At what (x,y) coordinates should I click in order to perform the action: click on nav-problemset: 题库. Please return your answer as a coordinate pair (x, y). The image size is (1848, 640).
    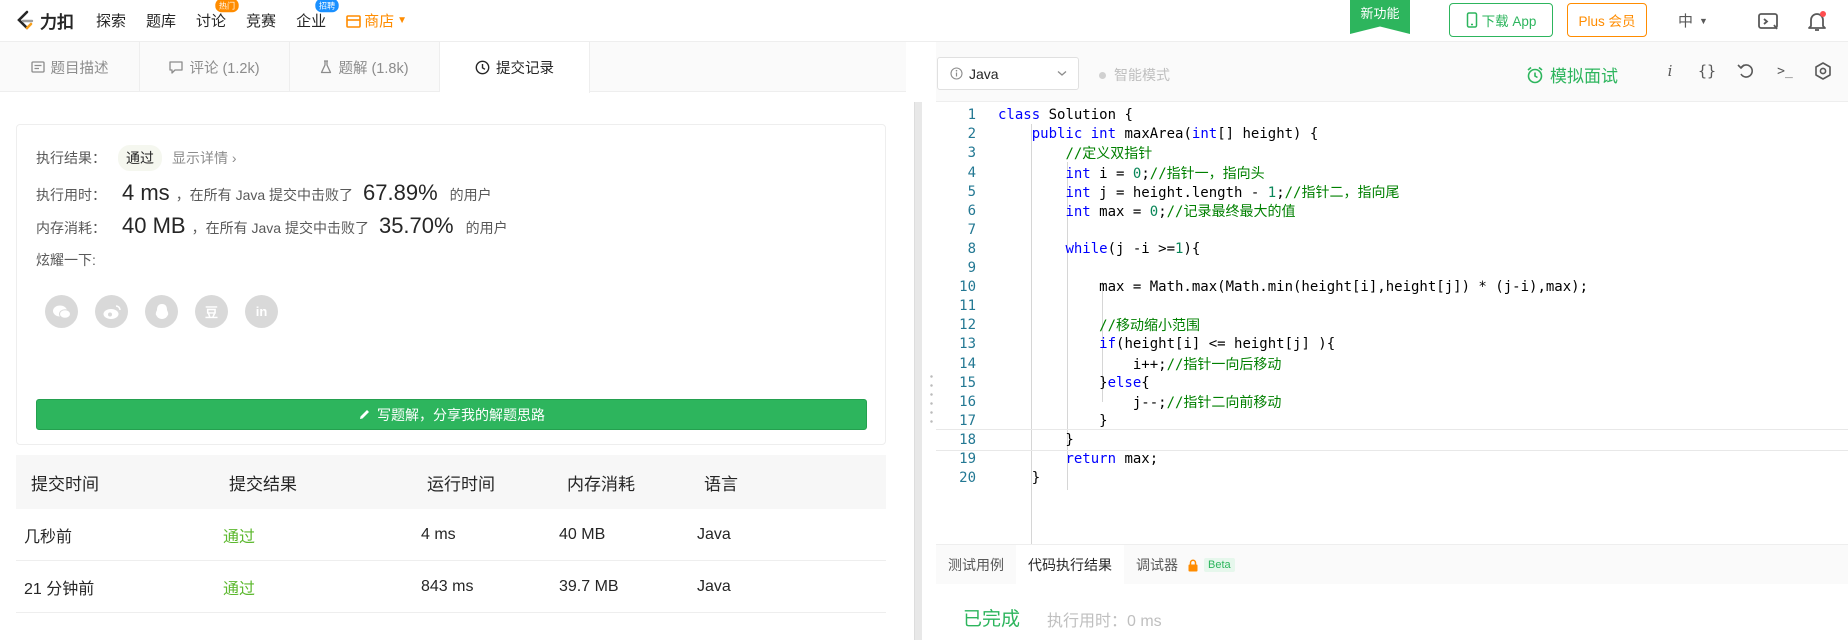
    Looking at the image, I should click on (161, 20).